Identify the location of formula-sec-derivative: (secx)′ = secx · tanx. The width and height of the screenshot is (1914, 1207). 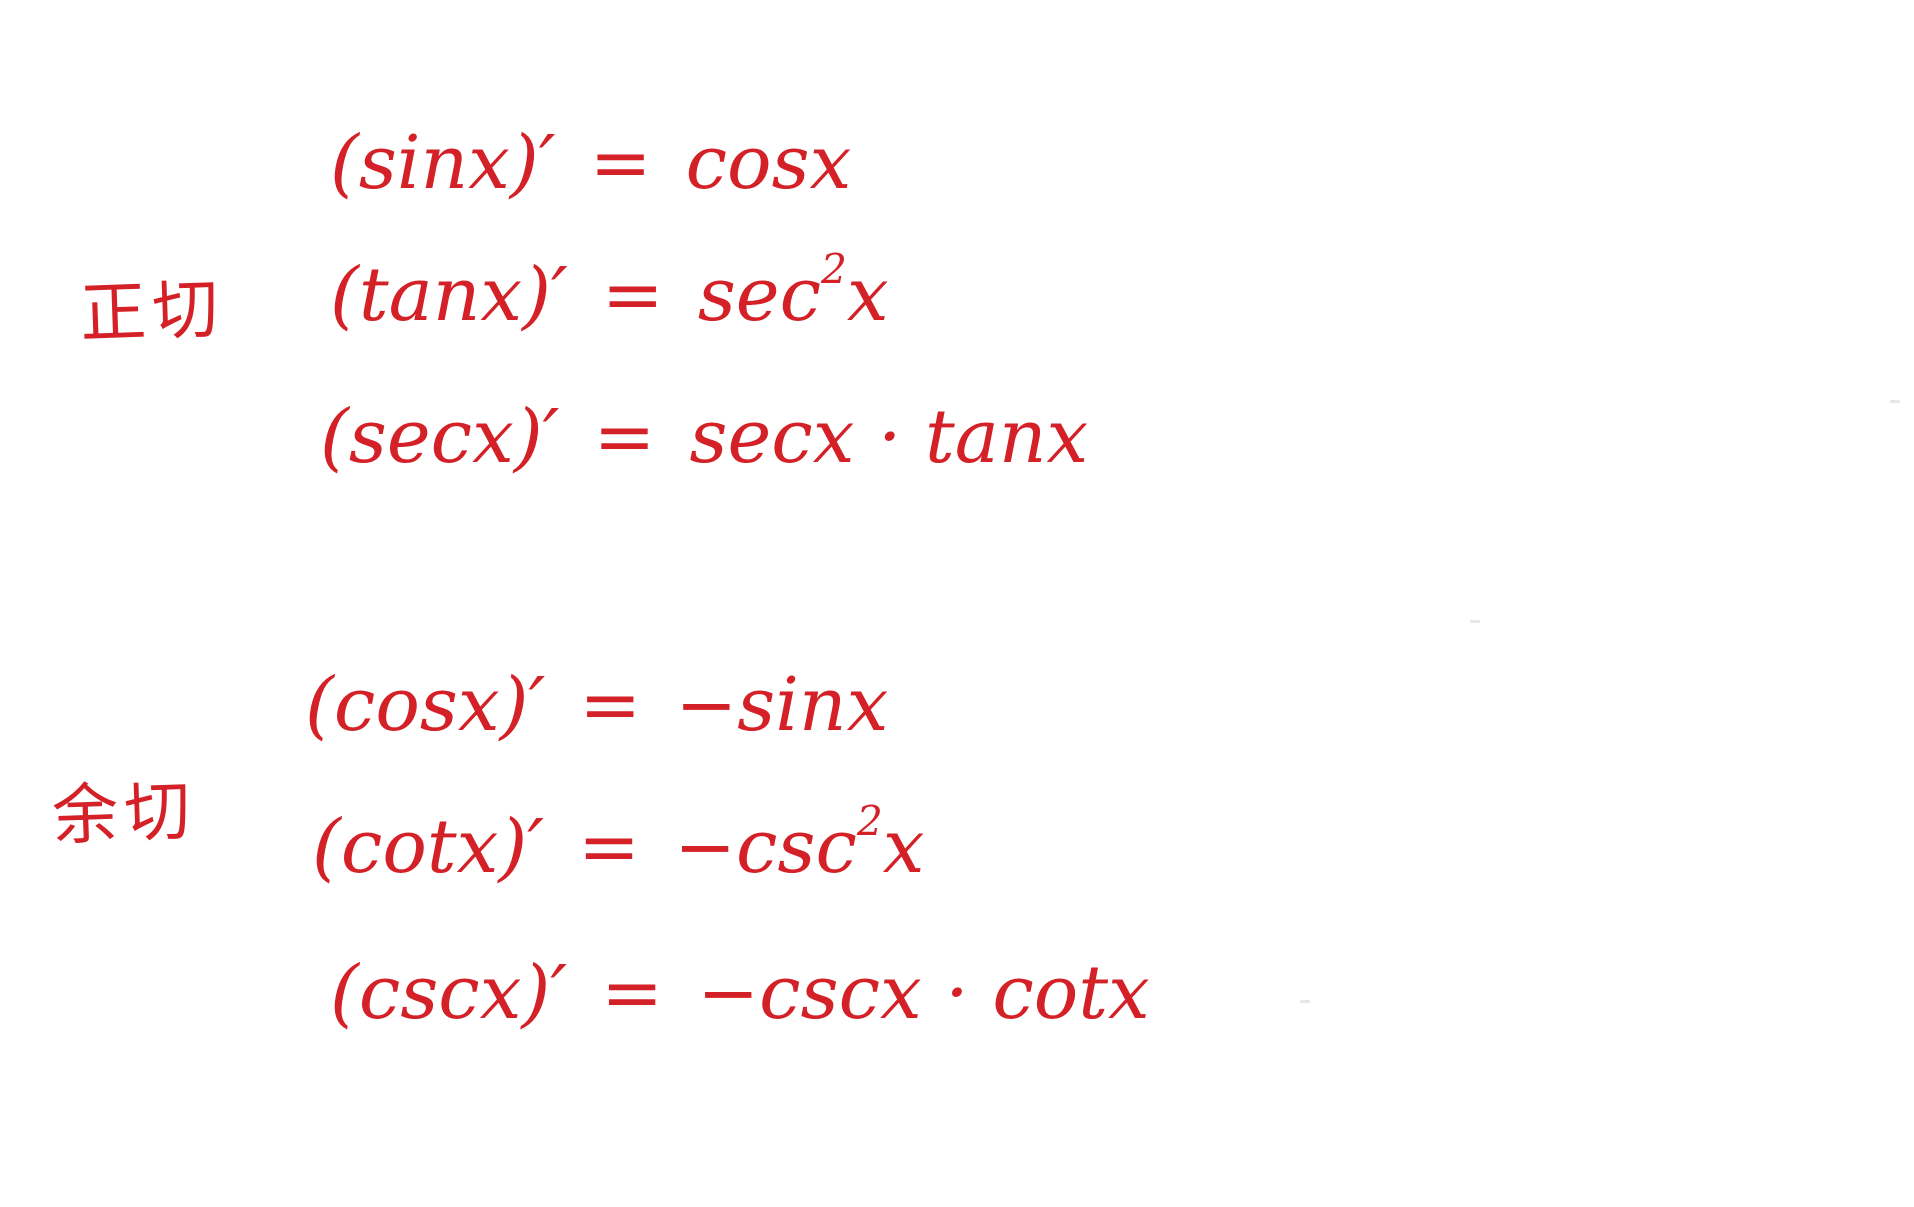
(704, 437).